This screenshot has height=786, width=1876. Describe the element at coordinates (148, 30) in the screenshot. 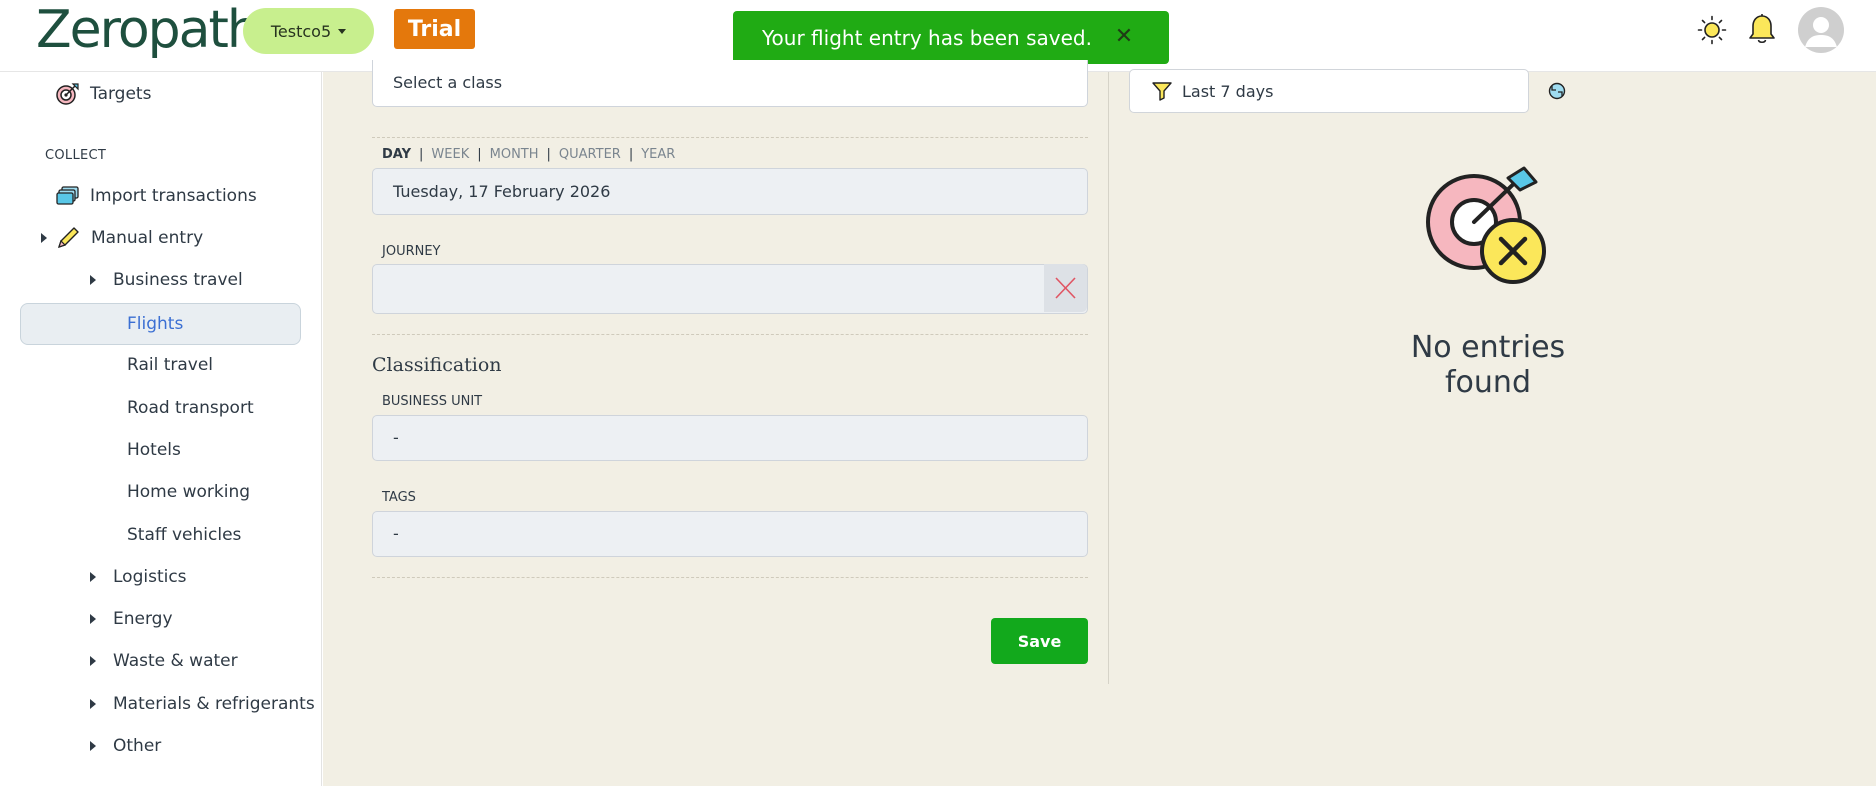

I see `zeropath-logo: Zeropath` at that location.